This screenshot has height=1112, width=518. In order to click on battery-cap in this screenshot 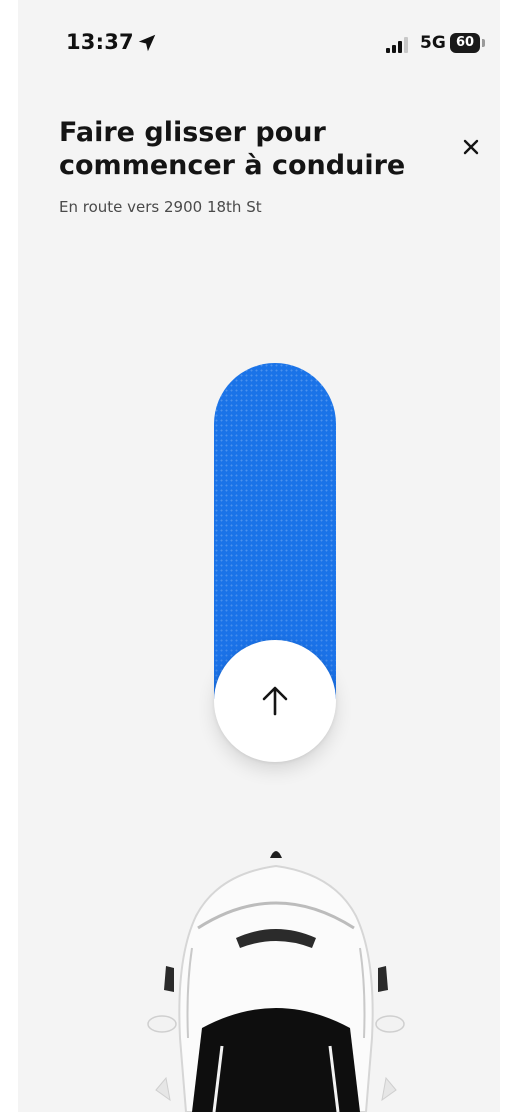, I will do `click(483, 43)`.